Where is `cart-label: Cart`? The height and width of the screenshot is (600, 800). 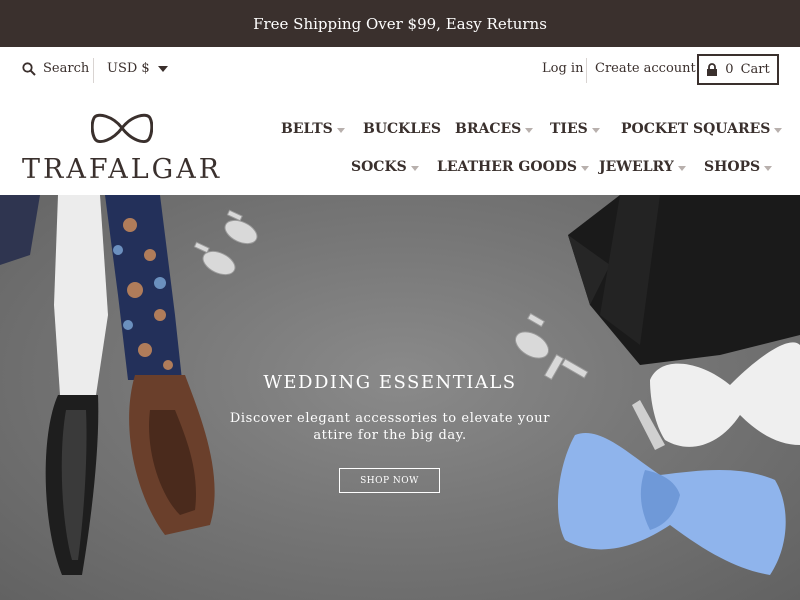 cart-label: Cart is located at coordinates (755, 69).